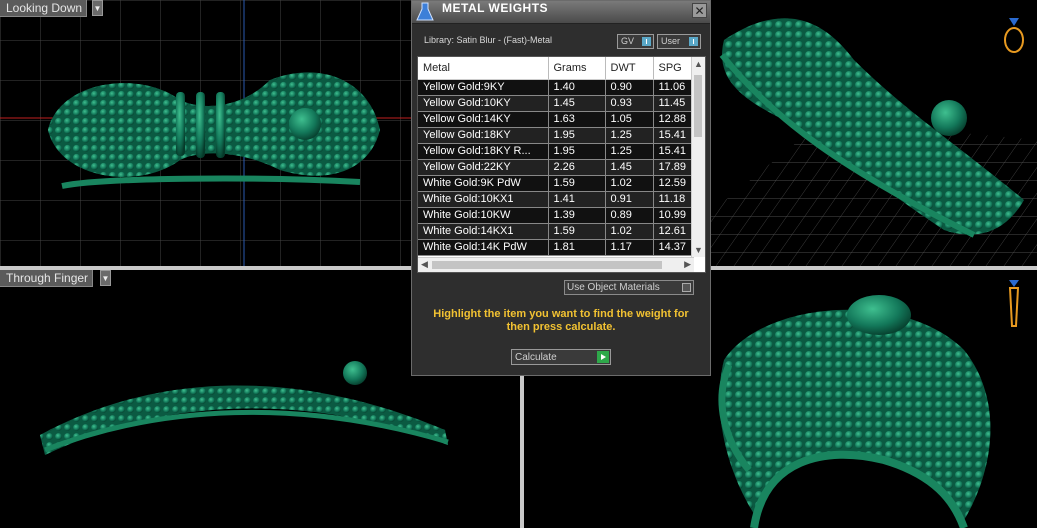  Describe the element at coordinates (424, 264) in the screenshot. I see `scroll-left-arrow-icon: ◀` at that location.